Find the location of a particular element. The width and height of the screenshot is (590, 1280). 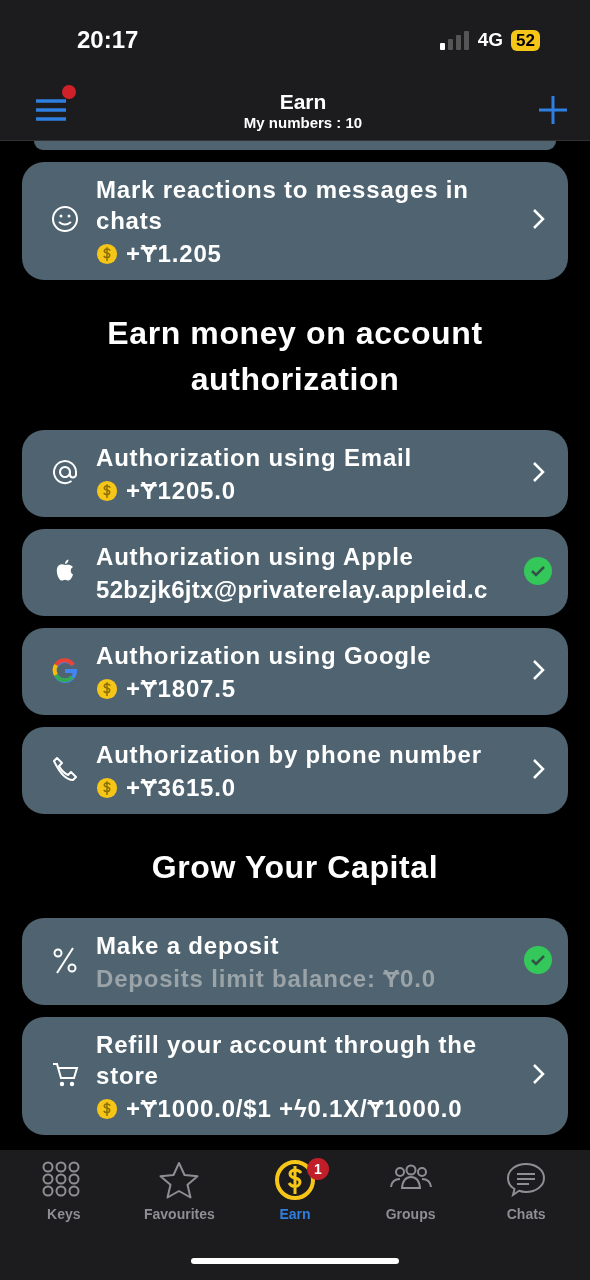

reward-amount: +Ɏ3615.0 is located at coordinates (181, 788).